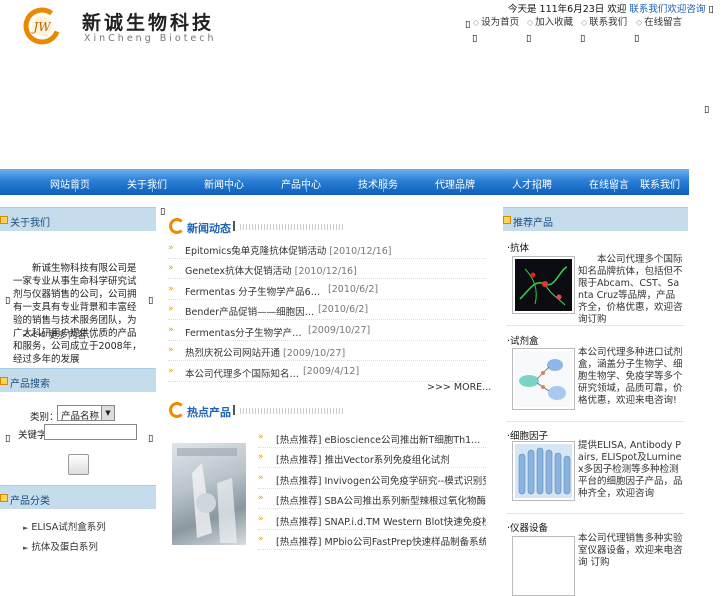  Describe the element at coordinates (327, 331) in the screenshot. I see `news-item: » Fermentas分子生物学产品限时特价 [2009/10/27]` at that location.